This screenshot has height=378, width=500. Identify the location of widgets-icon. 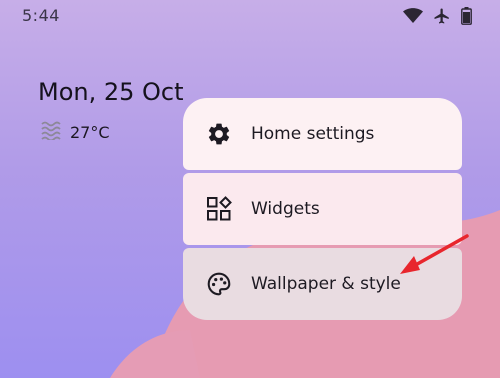
(219, 209).